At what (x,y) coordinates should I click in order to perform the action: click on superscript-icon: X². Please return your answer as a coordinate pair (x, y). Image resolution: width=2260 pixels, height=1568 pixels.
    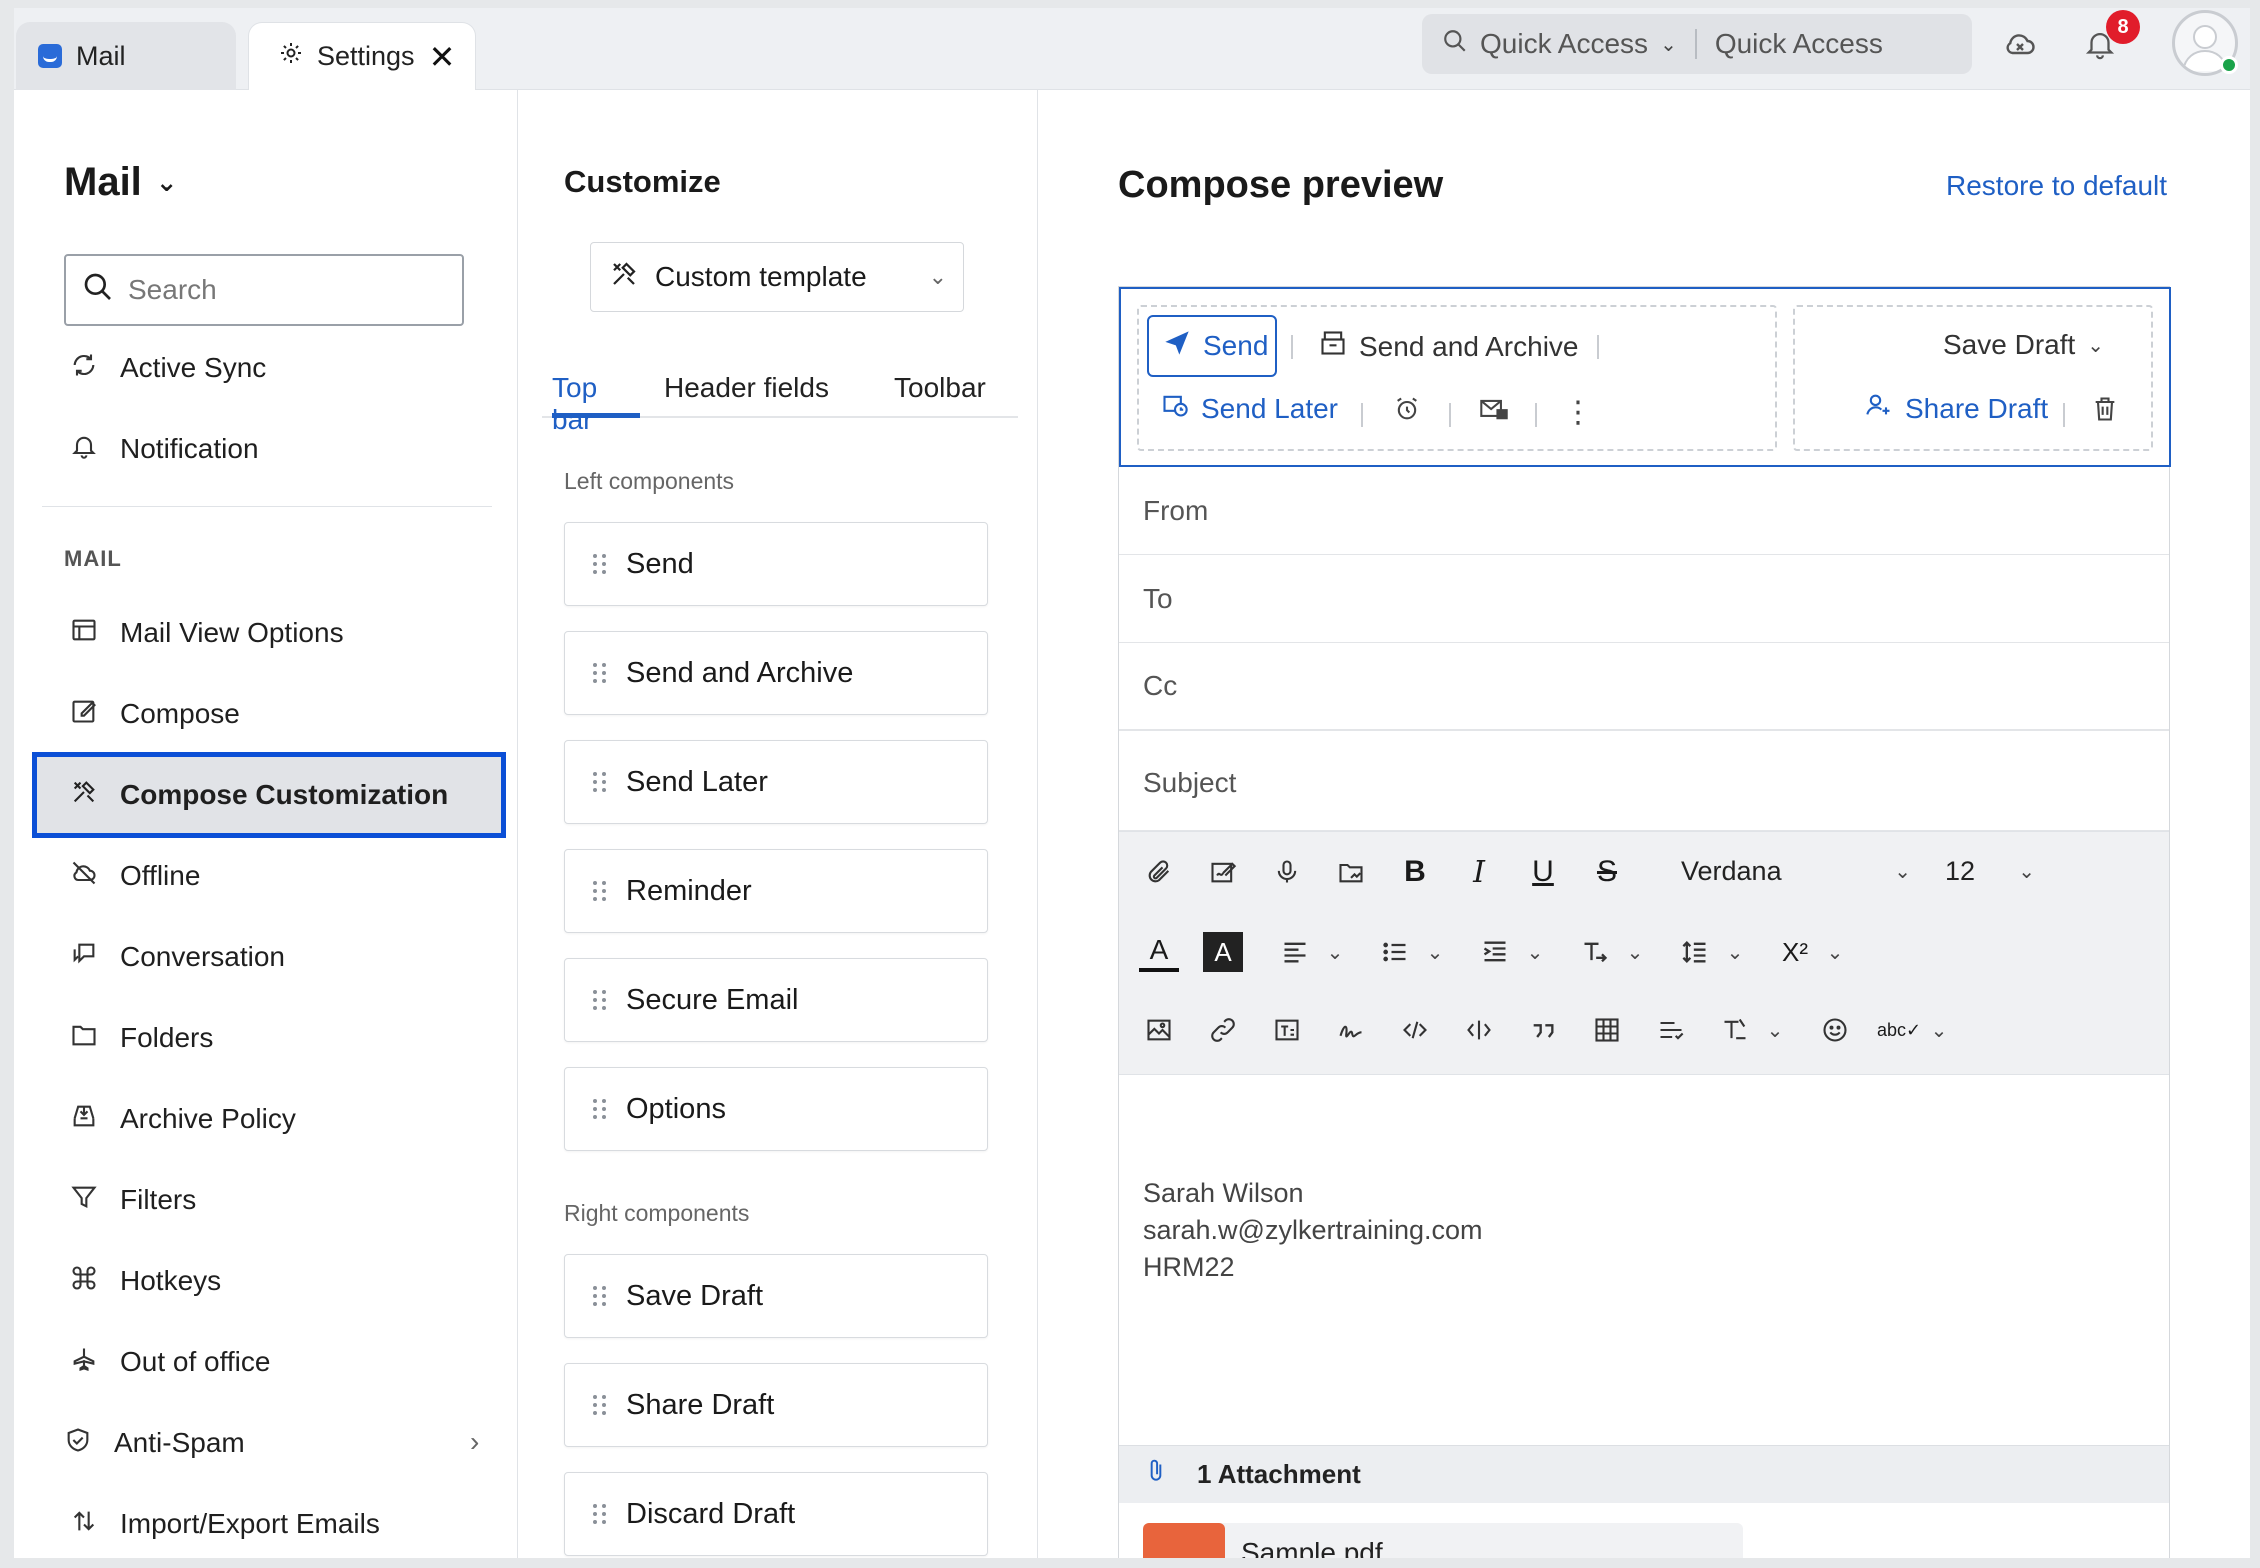
    Looking at the image, I should click on (1795, 952).